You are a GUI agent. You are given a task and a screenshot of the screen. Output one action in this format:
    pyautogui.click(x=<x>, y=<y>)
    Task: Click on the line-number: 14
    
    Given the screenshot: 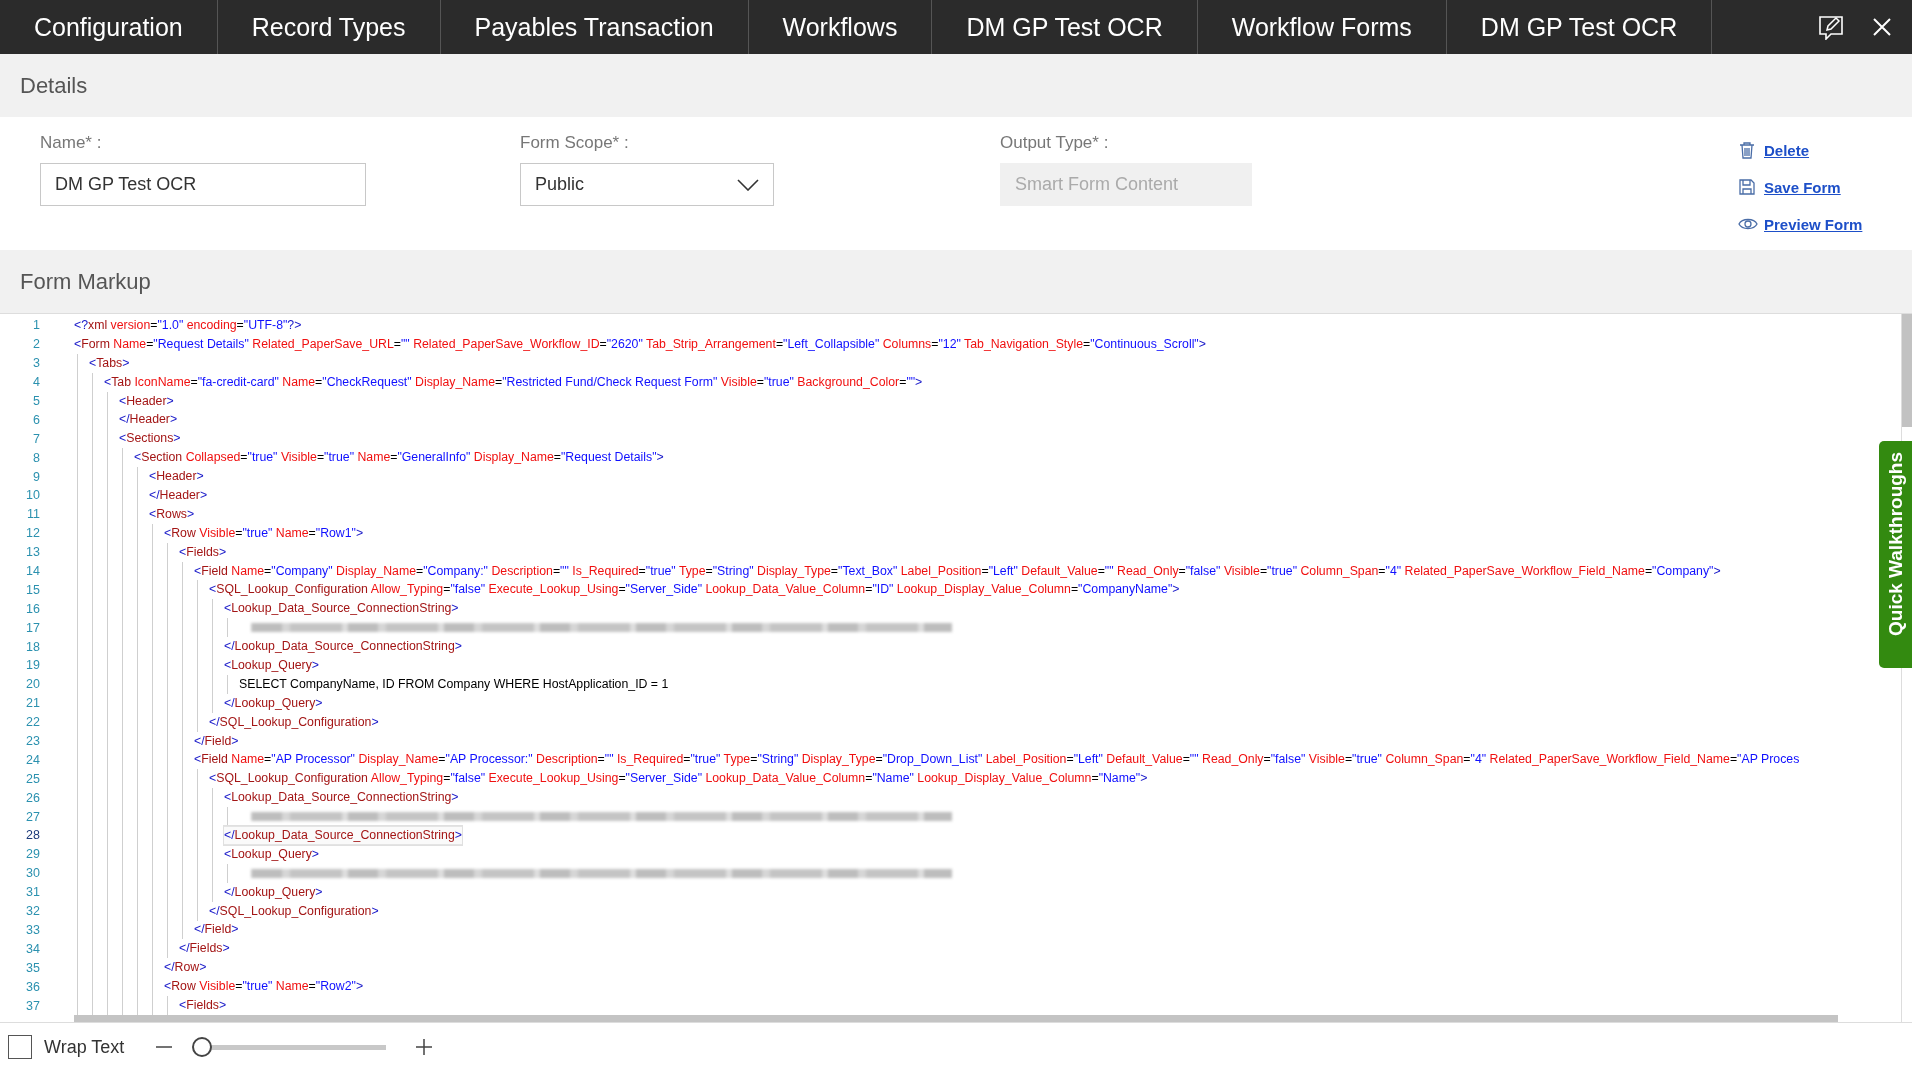 What is the action you would take?
    pyautogui.click(x=32, y=571)
    